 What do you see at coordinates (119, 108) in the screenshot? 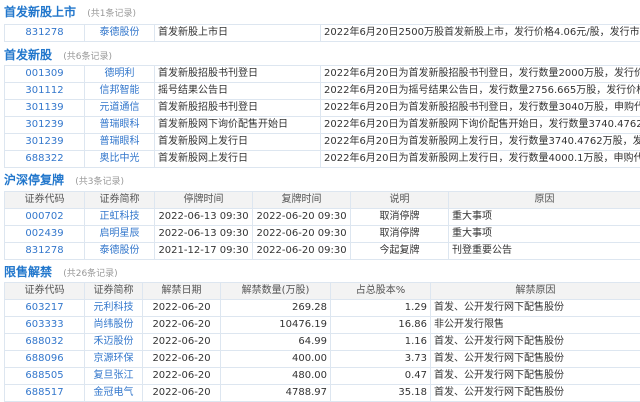
I see `security-name-link: 元道通信` at bounding box center [119, 108].